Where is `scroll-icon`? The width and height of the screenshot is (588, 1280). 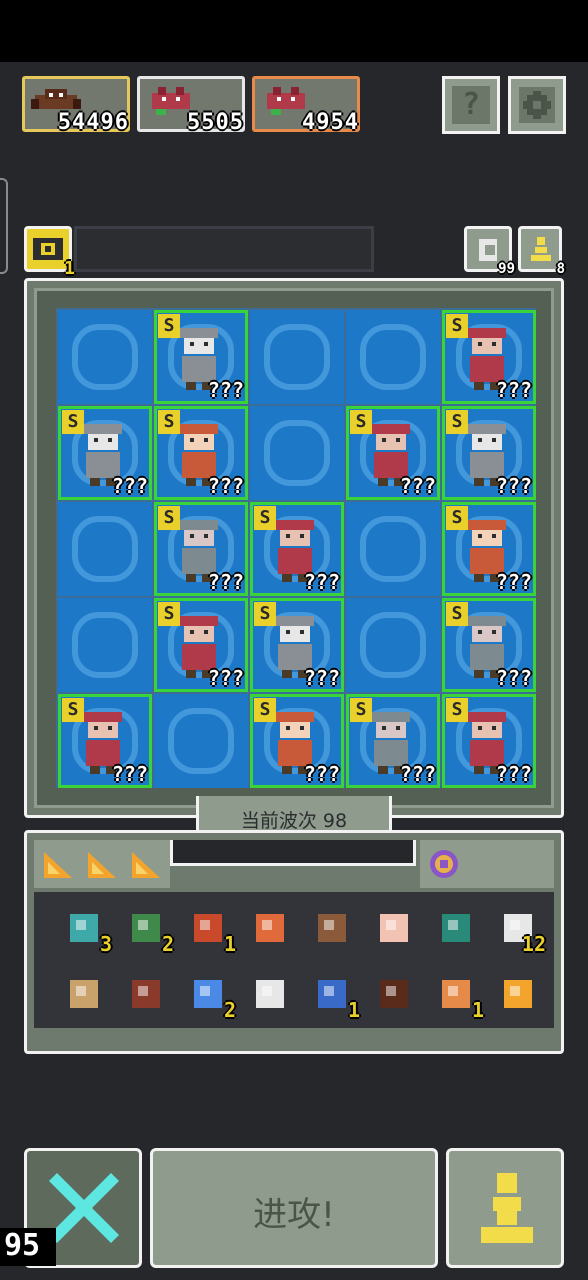 scroll-icon is located at coordinates (146, 994).